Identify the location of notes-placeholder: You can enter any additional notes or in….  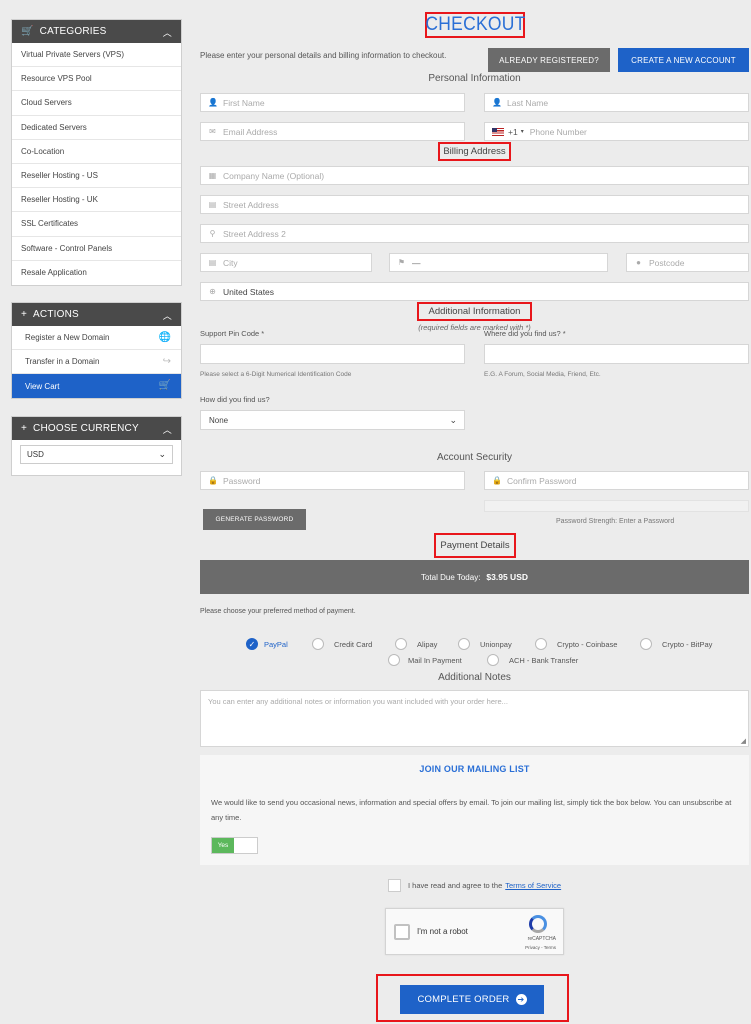
(358, 701).